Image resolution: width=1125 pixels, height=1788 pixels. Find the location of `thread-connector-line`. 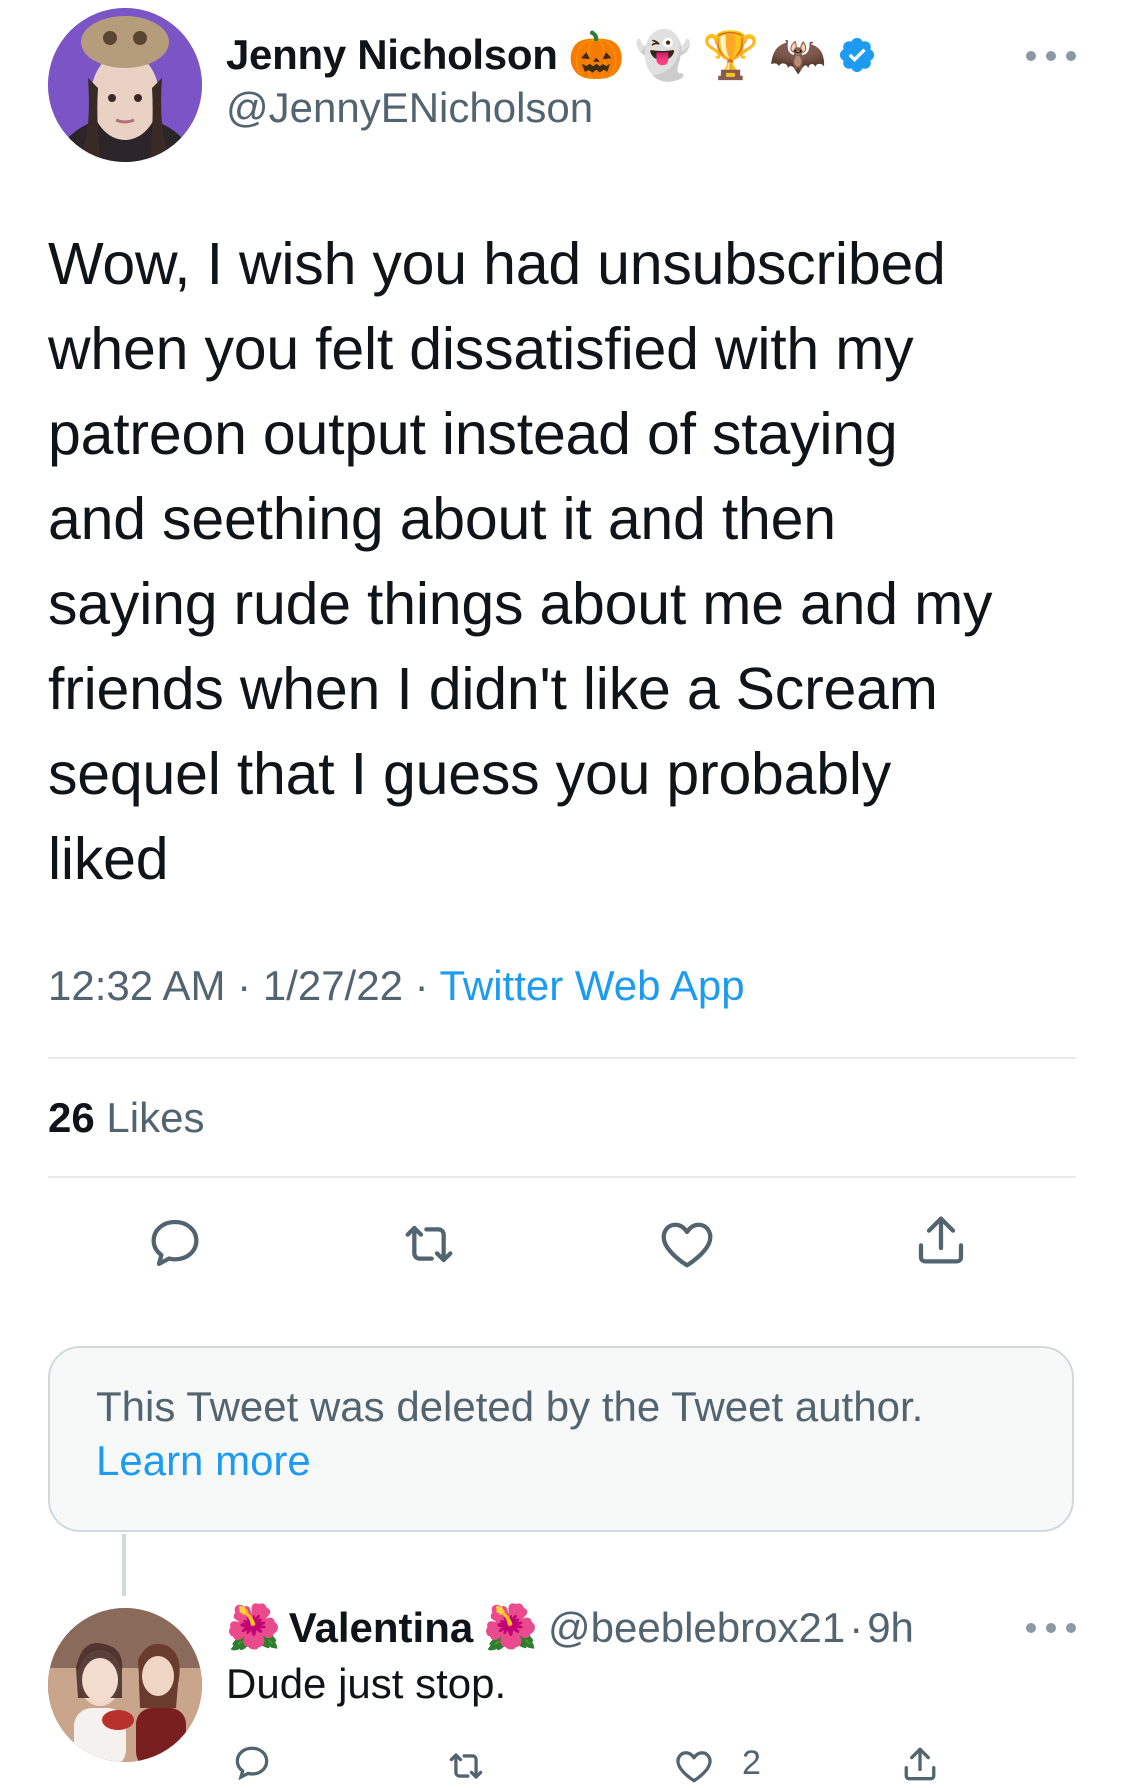

thread-connector-line is located at coordinates (124, 1565).